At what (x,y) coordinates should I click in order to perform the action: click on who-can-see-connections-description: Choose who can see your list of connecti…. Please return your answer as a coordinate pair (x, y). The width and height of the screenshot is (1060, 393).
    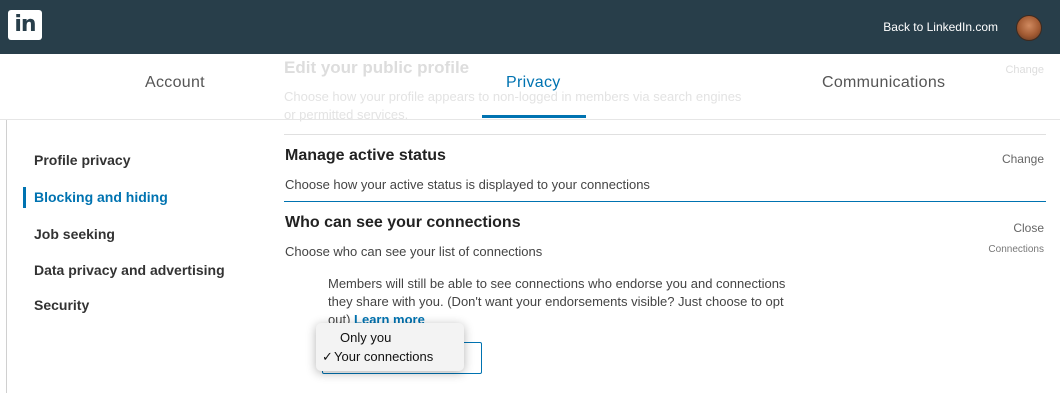
    Looking at the image, I should click on (414, 251).